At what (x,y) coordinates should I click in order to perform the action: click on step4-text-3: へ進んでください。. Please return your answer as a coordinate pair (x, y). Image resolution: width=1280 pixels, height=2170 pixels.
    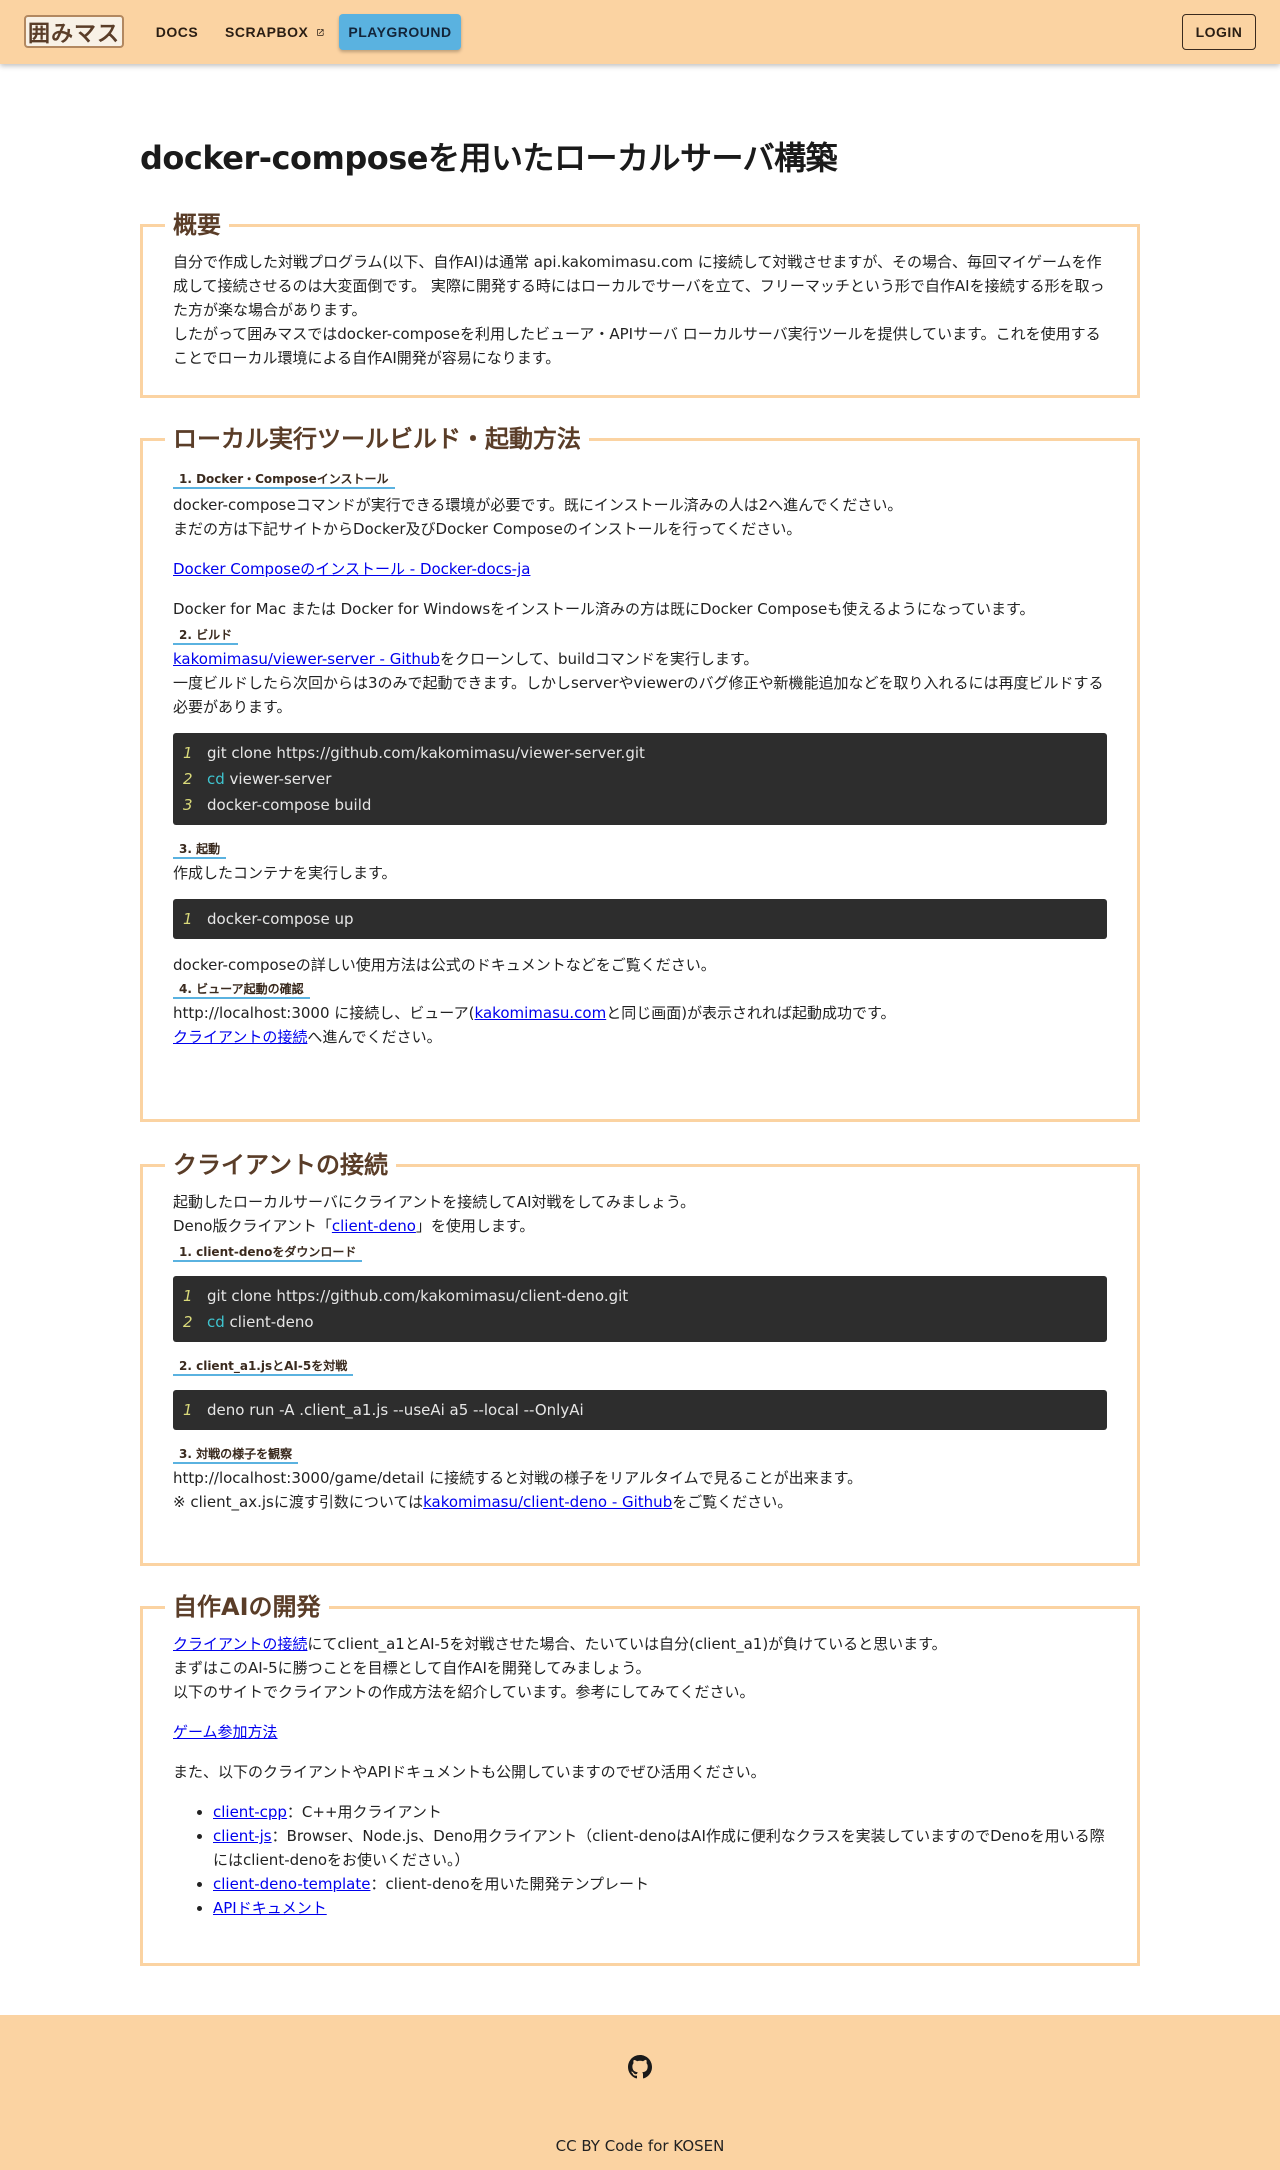
    Looking at the image, I should click on (374, 1037).